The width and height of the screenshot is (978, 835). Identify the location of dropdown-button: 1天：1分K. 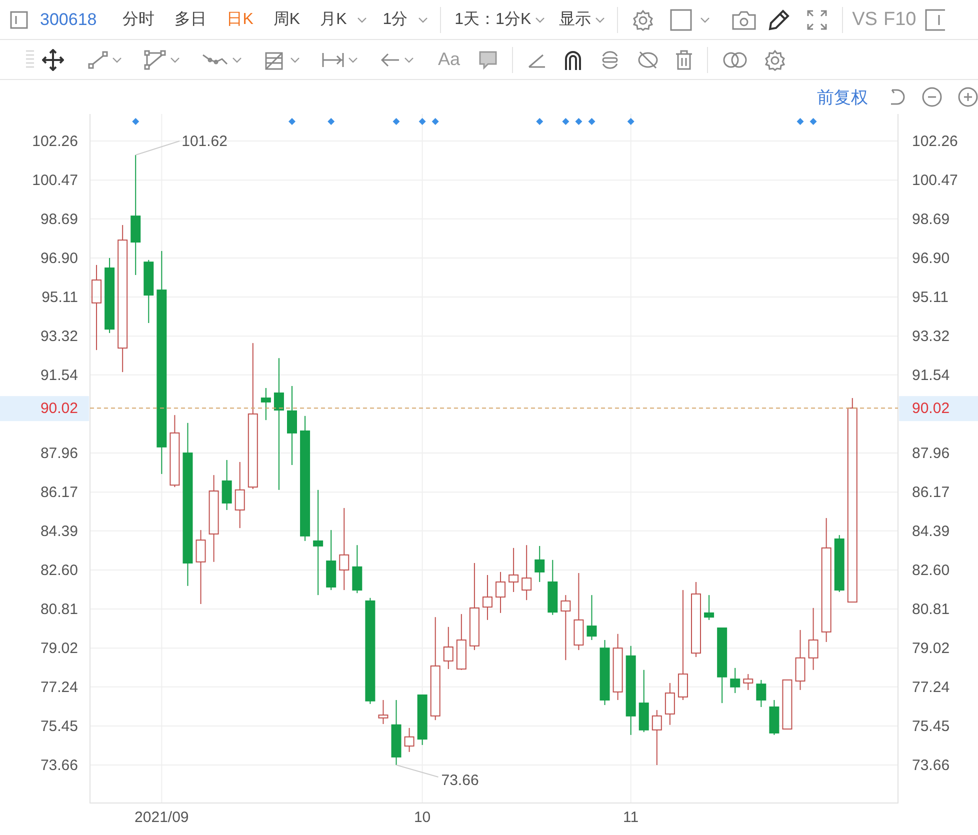
(493, 19).